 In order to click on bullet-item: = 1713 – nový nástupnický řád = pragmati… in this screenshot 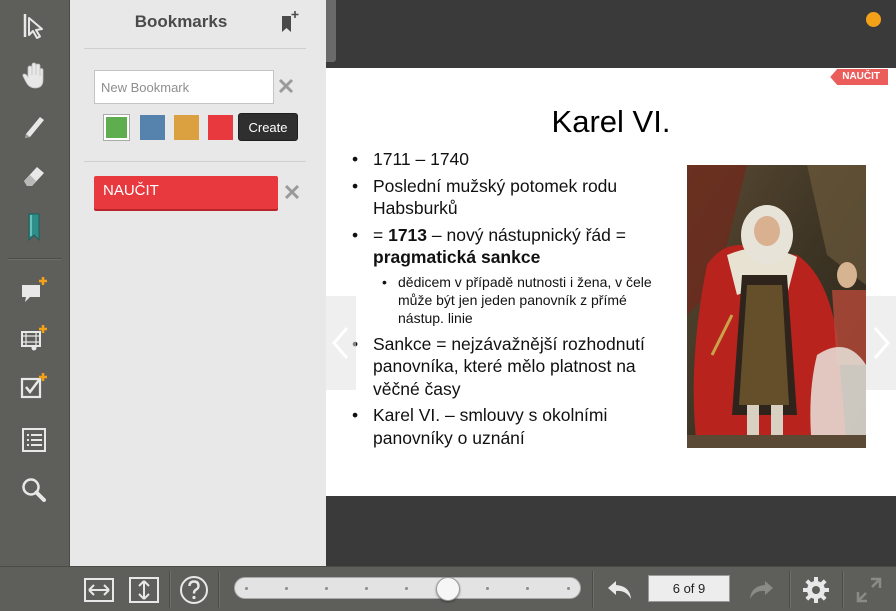, I will do `click(512, 246)`.